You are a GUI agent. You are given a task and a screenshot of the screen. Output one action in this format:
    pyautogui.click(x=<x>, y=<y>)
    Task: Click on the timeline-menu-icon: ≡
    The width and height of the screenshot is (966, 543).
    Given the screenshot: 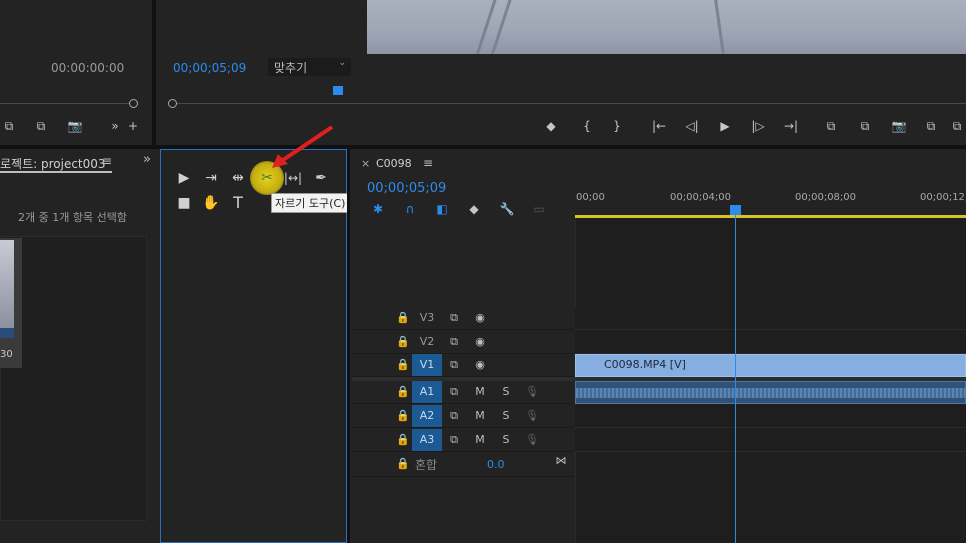 What is the action you would take?
    pyautogui.click(x=428, y=163)
    